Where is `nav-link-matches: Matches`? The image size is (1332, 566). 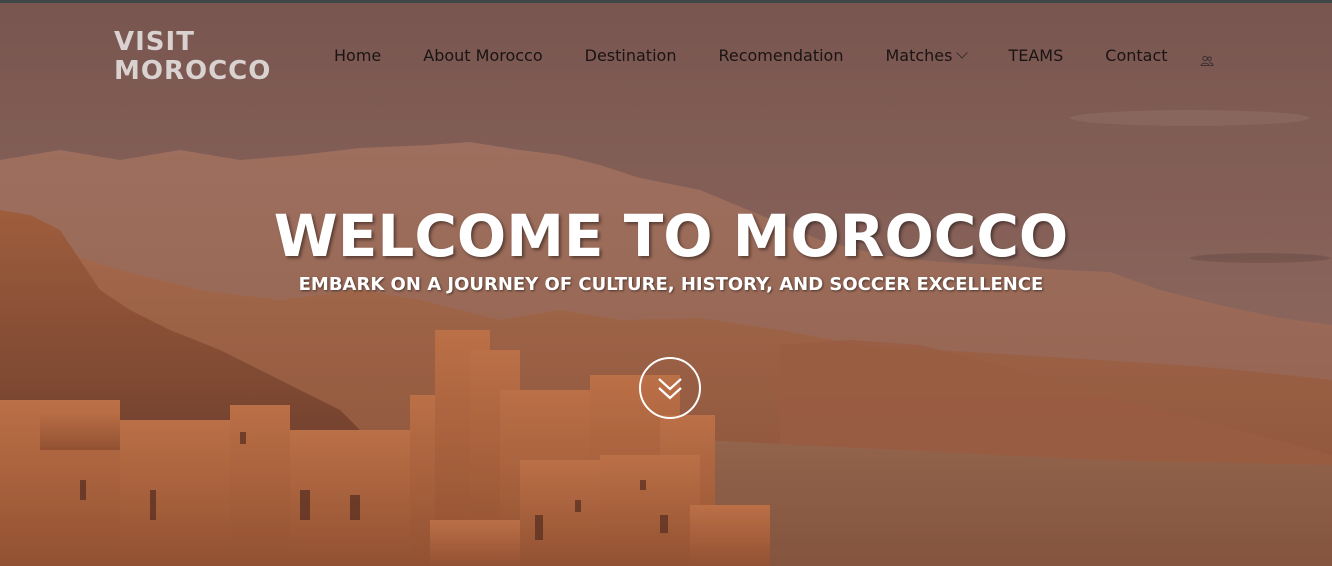
nav-link-matches: Matches is located at coordinates (927, 56).